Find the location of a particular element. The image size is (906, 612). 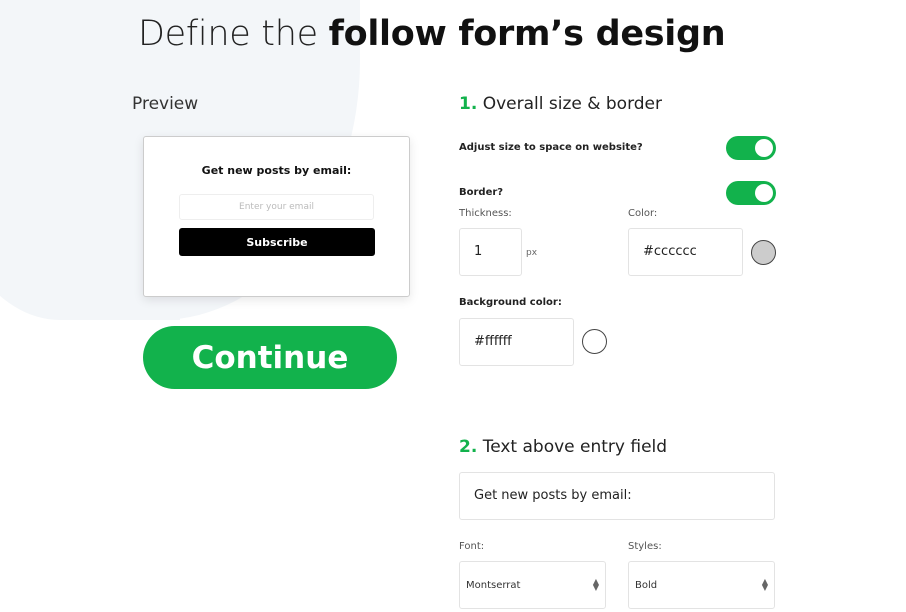

border-toggle is located at coordinates (751, 193).